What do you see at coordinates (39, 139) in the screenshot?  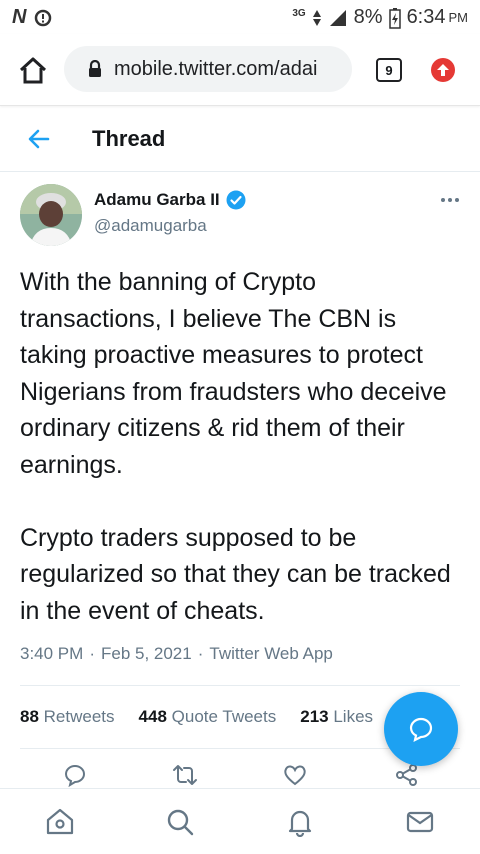 I see `back-arrow-icon` at bounding box center [39, 139].